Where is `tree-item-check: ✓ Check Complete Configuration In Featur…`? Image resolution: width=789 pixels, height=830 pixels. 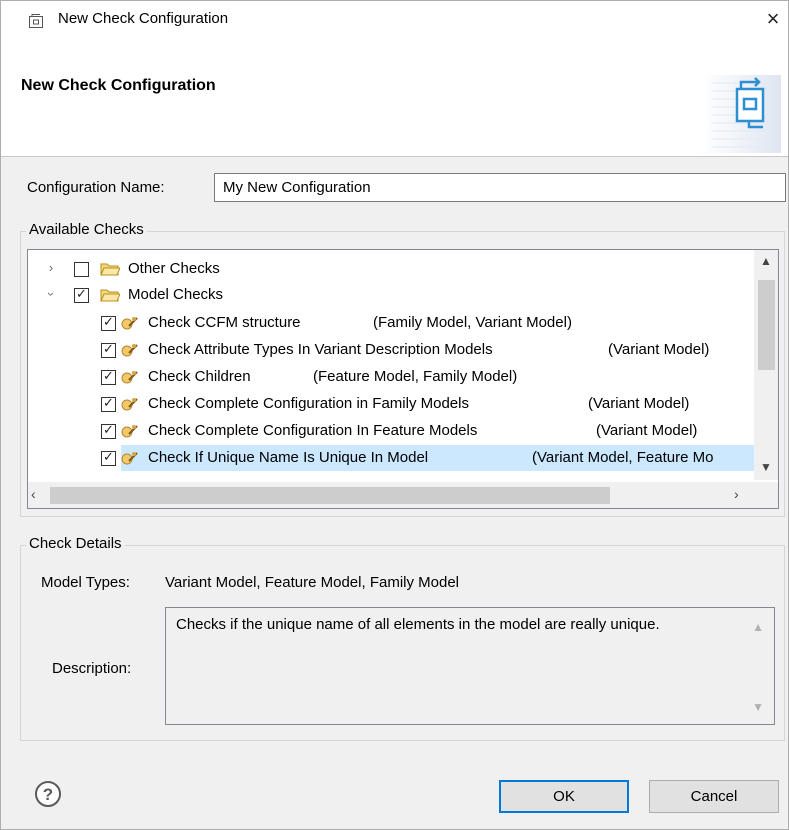 tree-item-check: ✓ Check Complete Configuration In Featur… is located at coordinates (391, 431).